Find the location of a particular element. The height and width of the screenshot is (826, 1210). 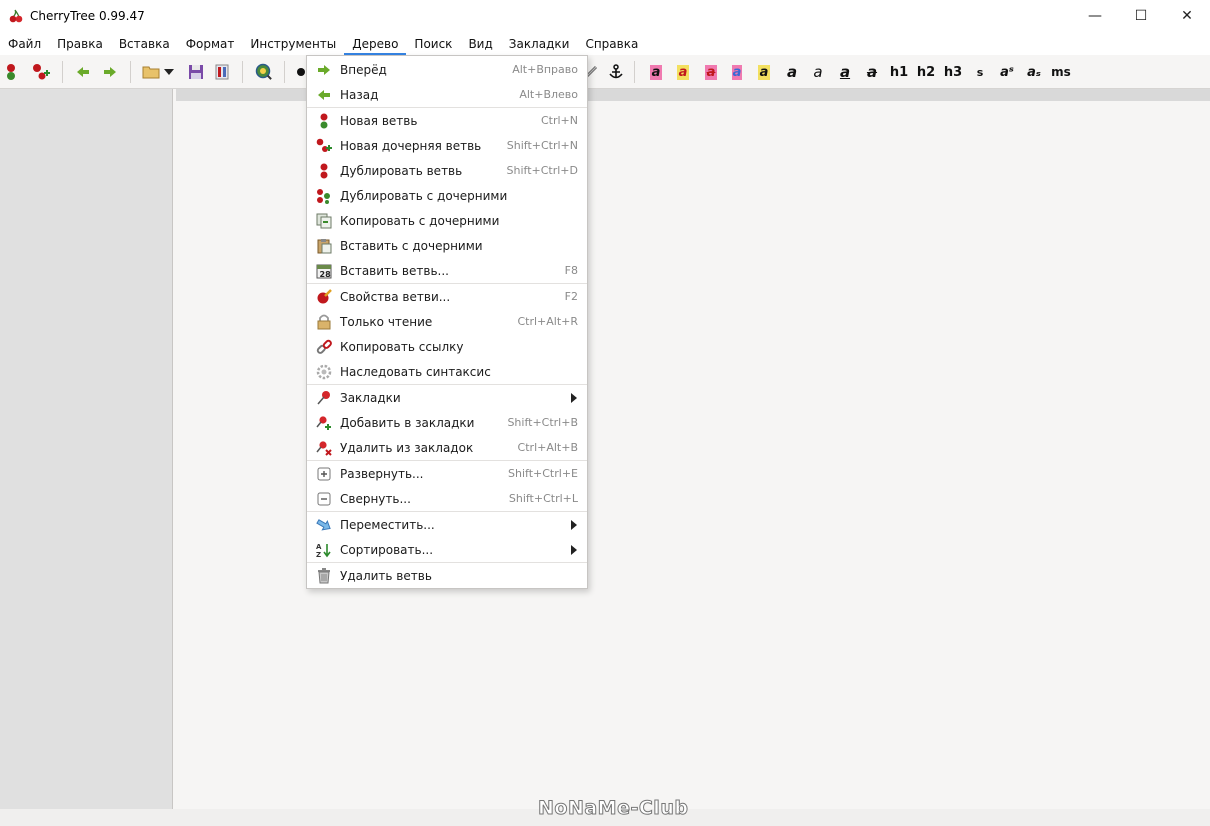

h3-tool-button: h3 is located at coordinates (953, 72).